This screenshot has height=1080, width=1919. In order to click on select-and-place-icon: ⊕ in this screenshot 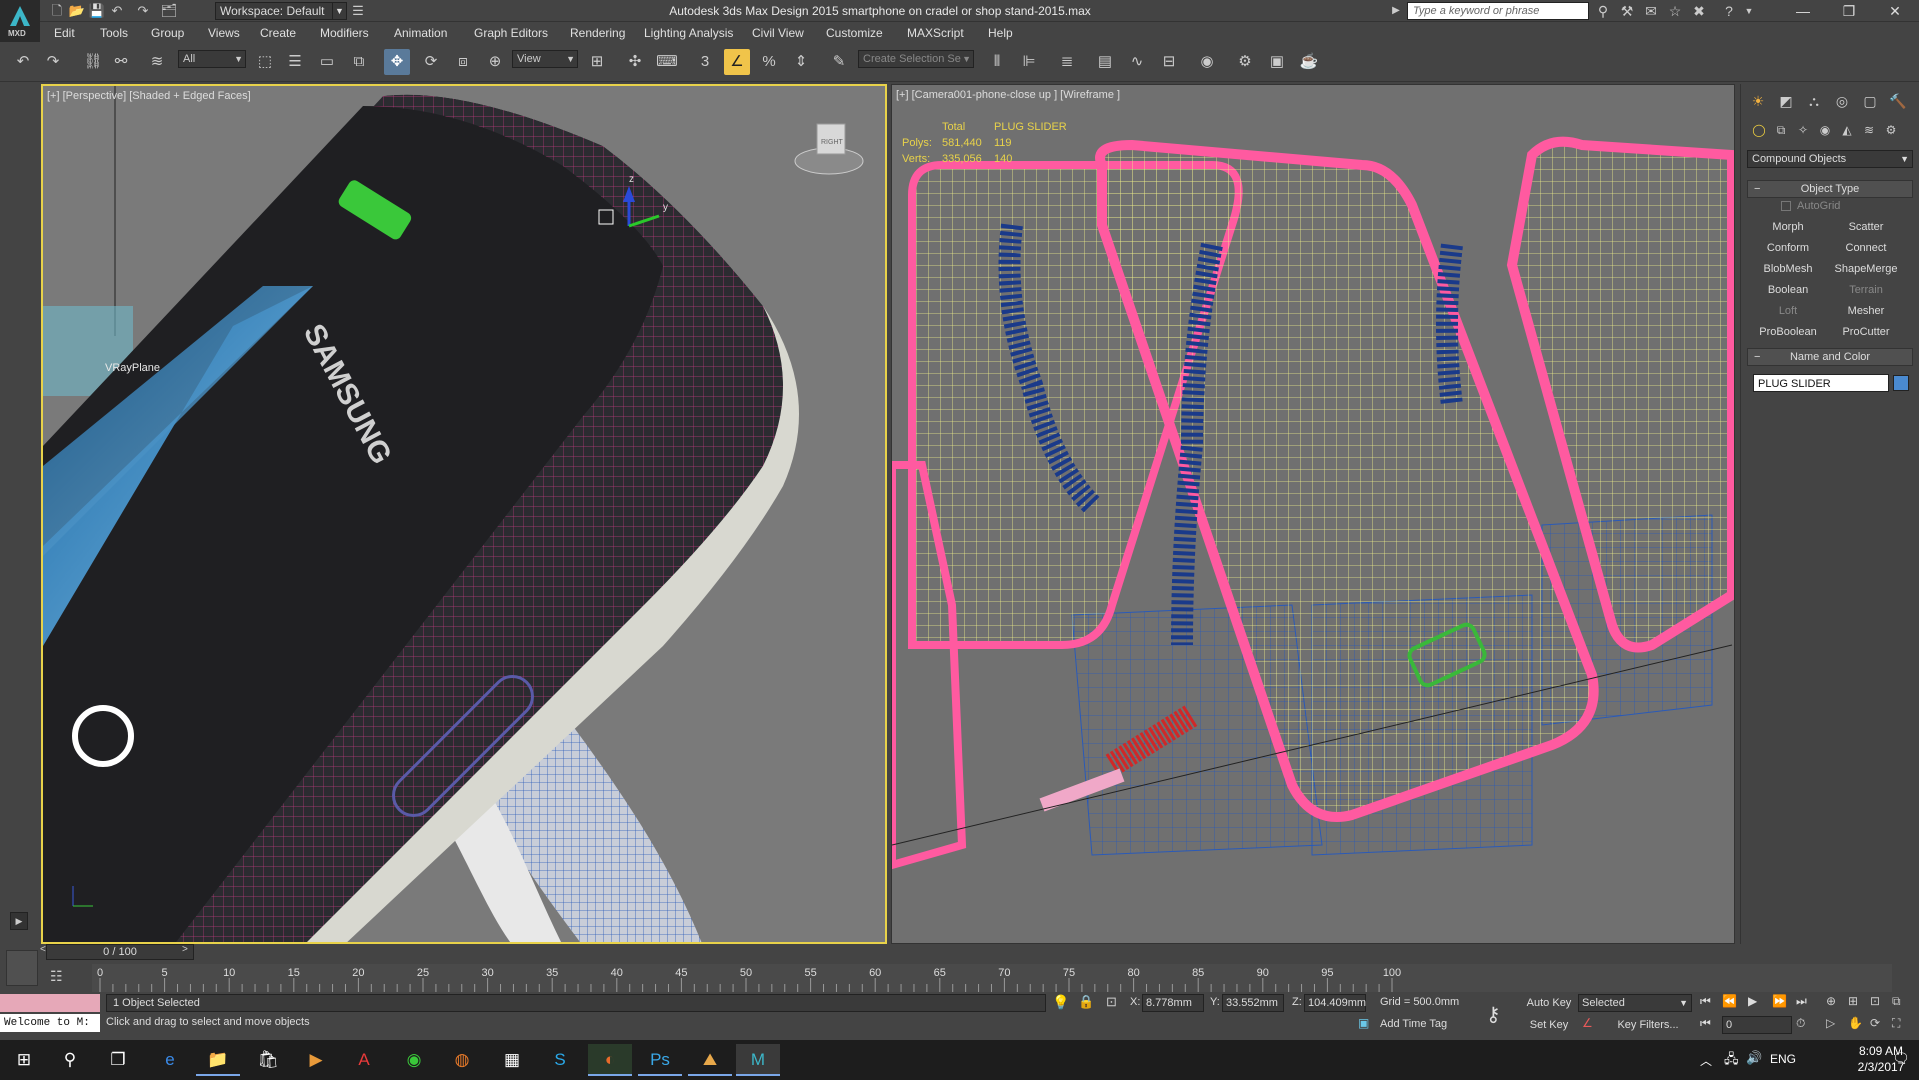, I will do `click(495, 62)`.